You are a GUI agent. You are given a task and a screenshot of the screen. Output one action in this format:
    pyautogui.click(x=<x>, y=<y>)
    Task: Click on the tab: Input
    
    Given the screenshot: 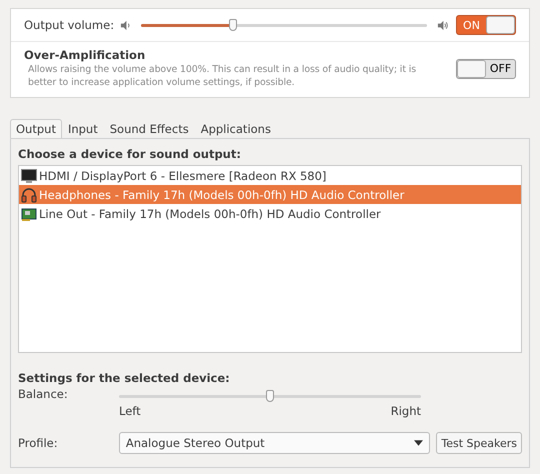 What is the action you would take?
    pyautogui.click(x=83, y=128)
    